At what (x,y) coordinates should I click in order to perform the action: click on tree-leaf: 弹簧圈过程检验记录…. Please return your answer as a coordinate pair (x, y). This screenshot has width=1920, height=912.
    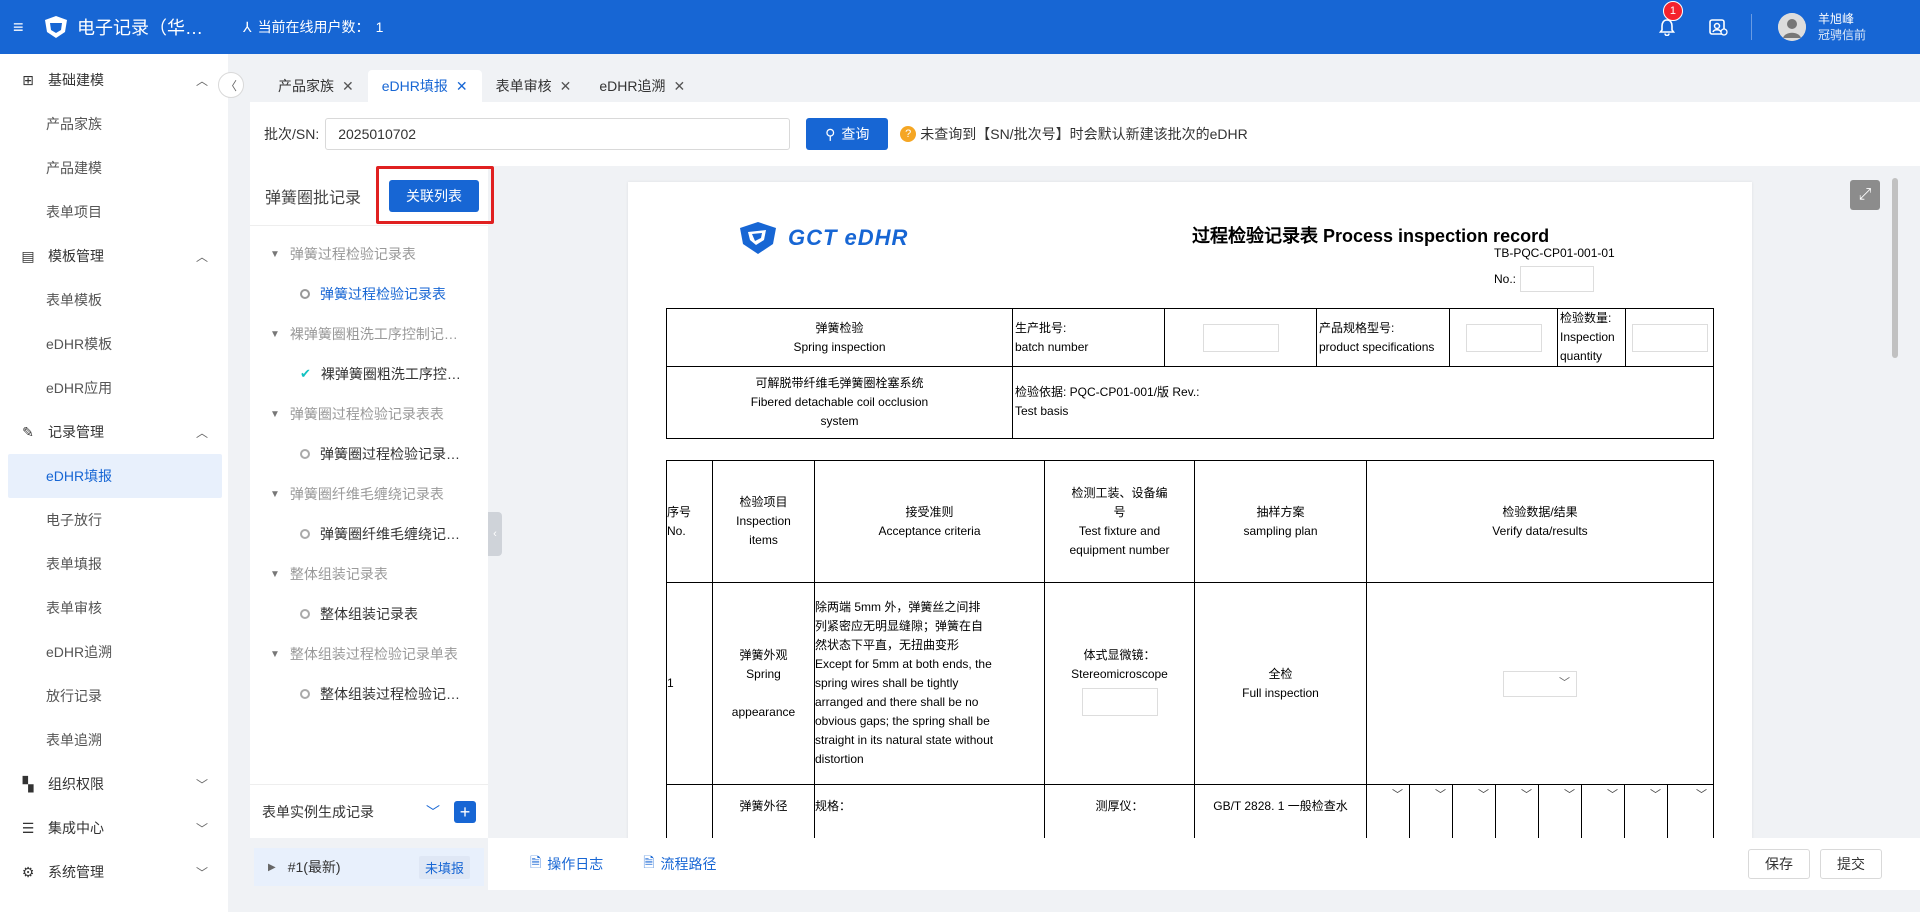
    Looking at the image, I should click on (369, 454).